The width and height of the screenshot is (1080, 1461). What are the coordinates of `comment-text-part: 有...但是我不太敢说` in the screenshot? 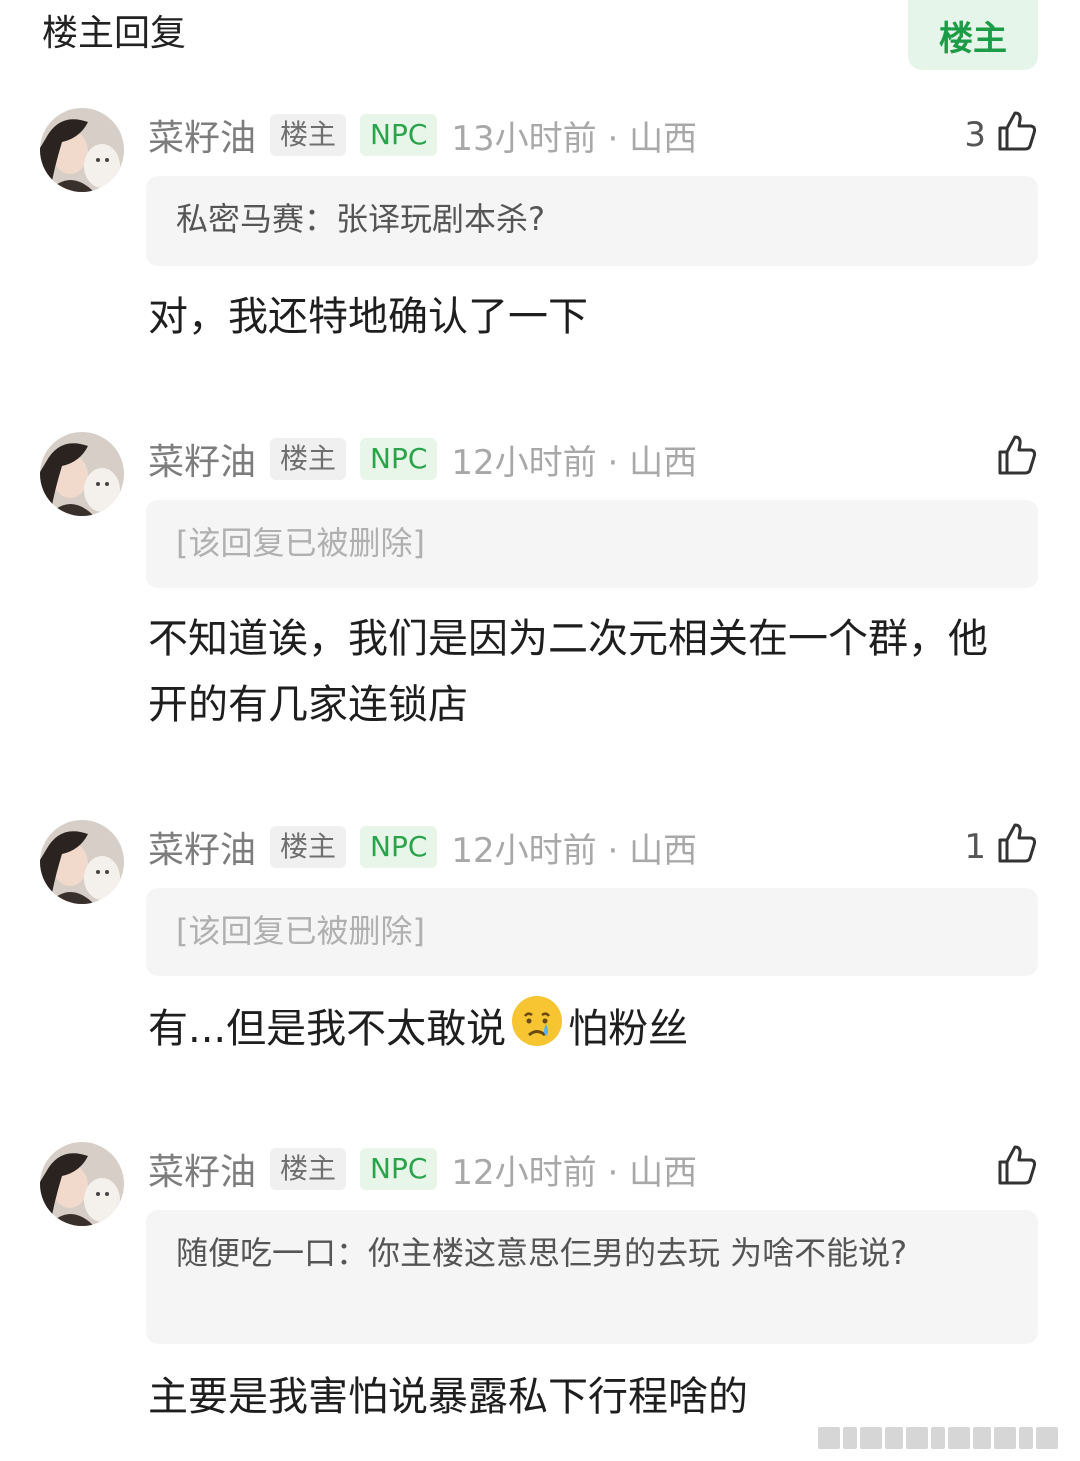 It's located at (327, 1029).